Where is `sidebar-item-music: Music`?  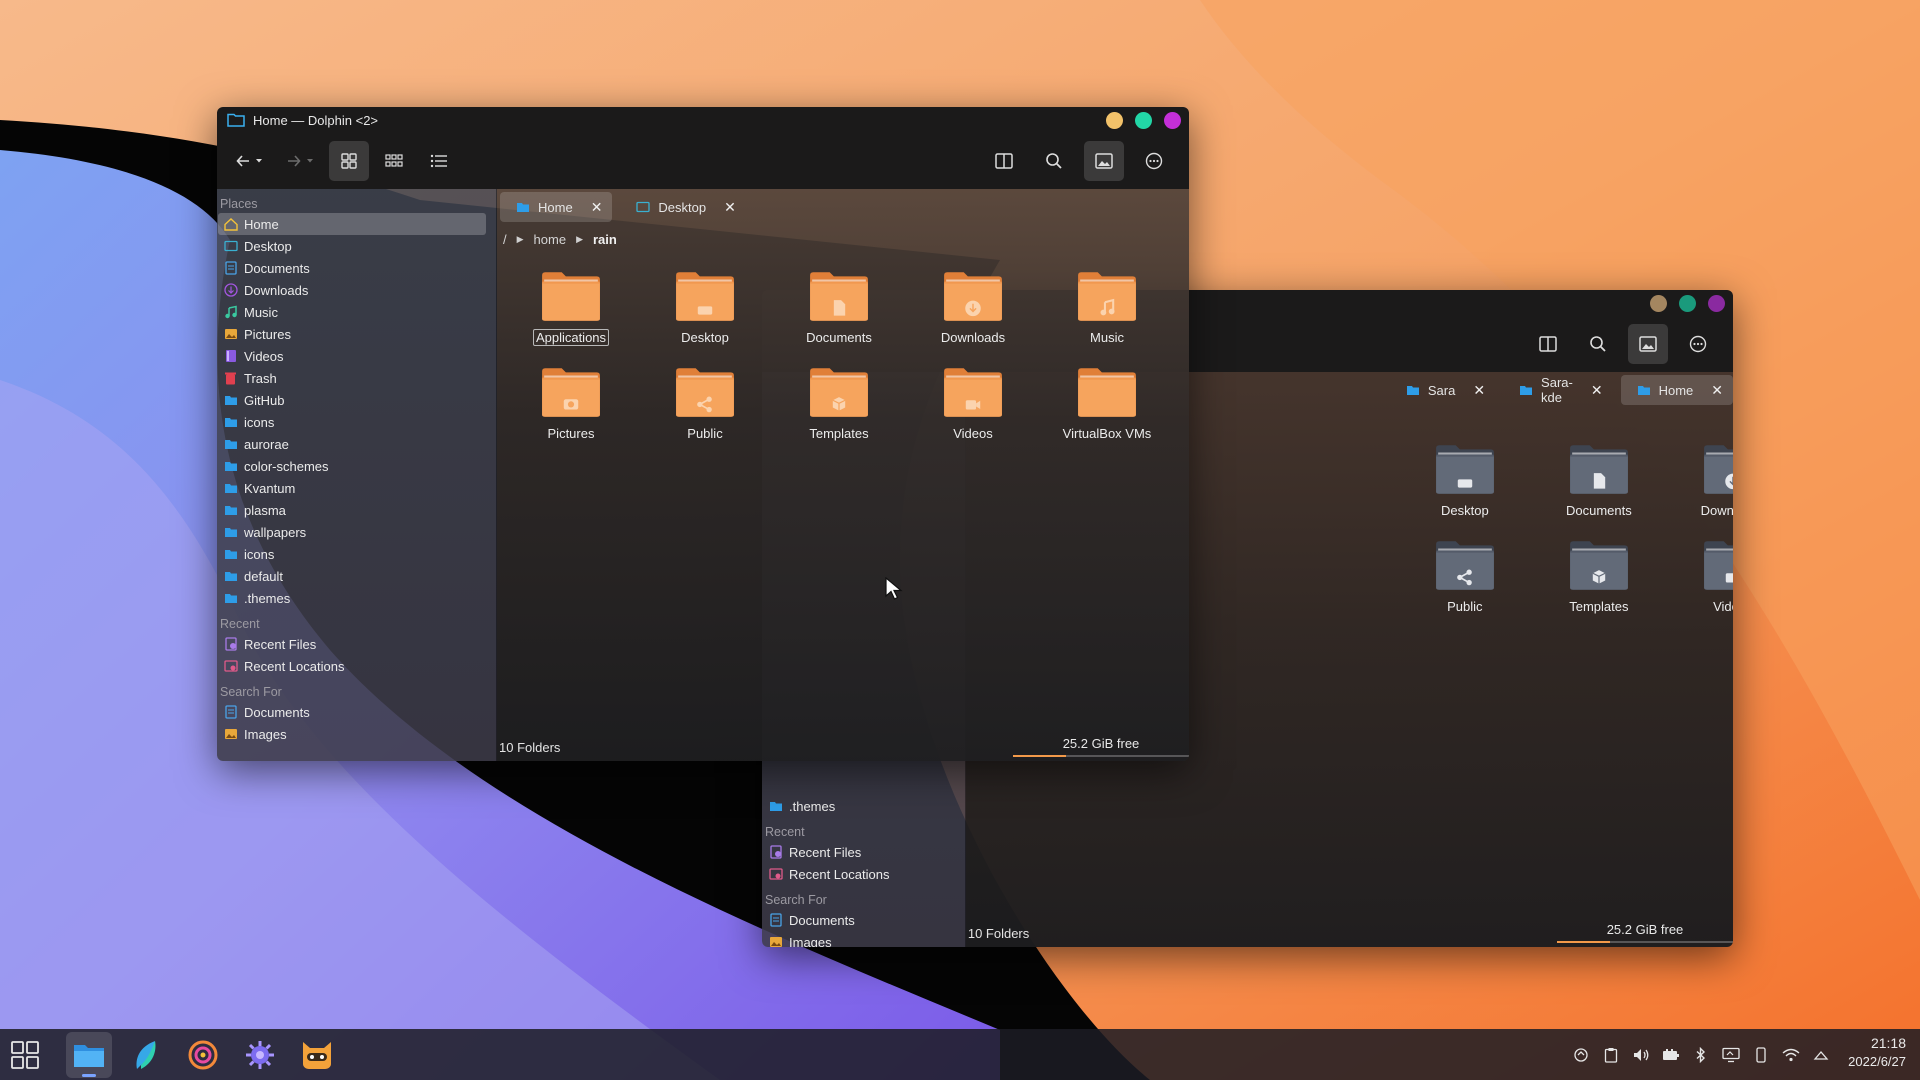
sidebar-item-music: Music is located at coordinates (352, 312).